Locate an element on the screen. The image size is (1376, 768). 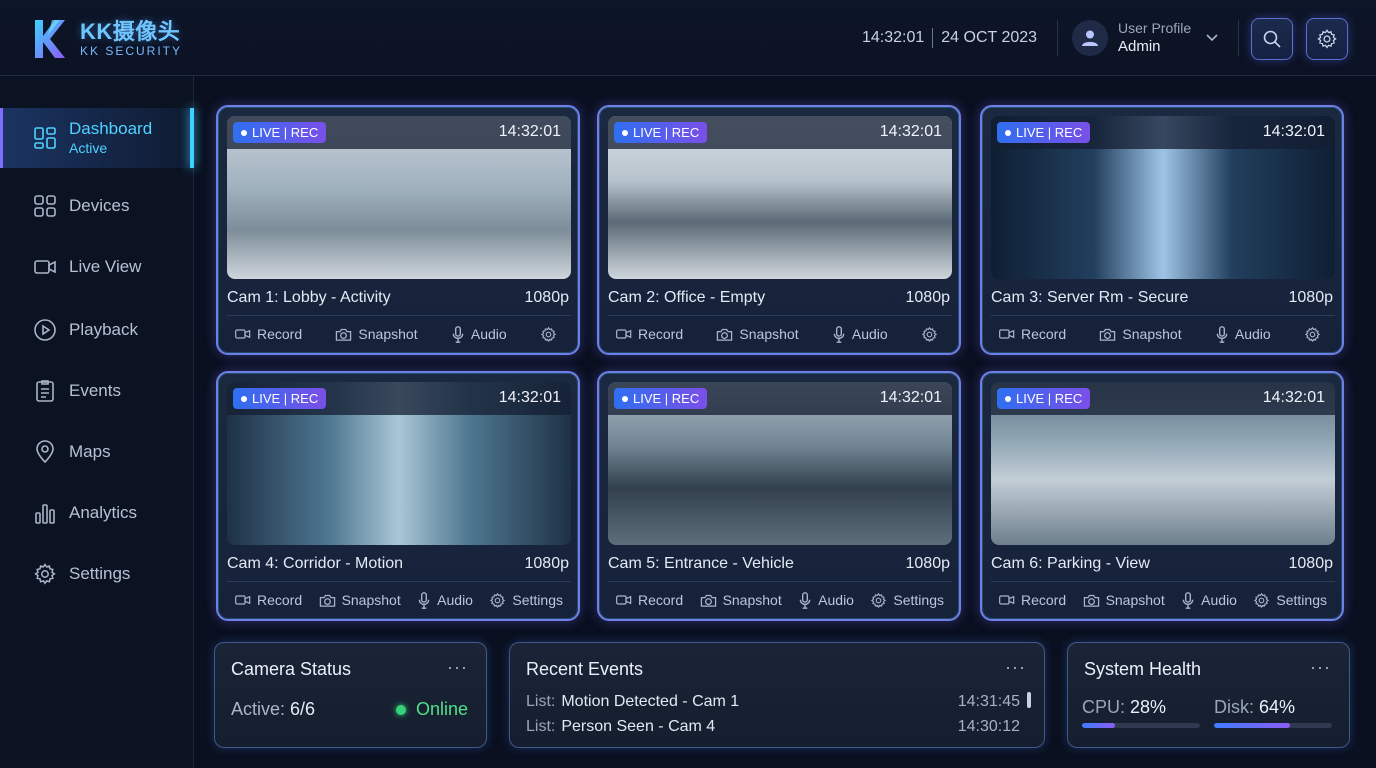
camera-name: Cam 4: Corridor - Motion is located at coordinates (315, 563).